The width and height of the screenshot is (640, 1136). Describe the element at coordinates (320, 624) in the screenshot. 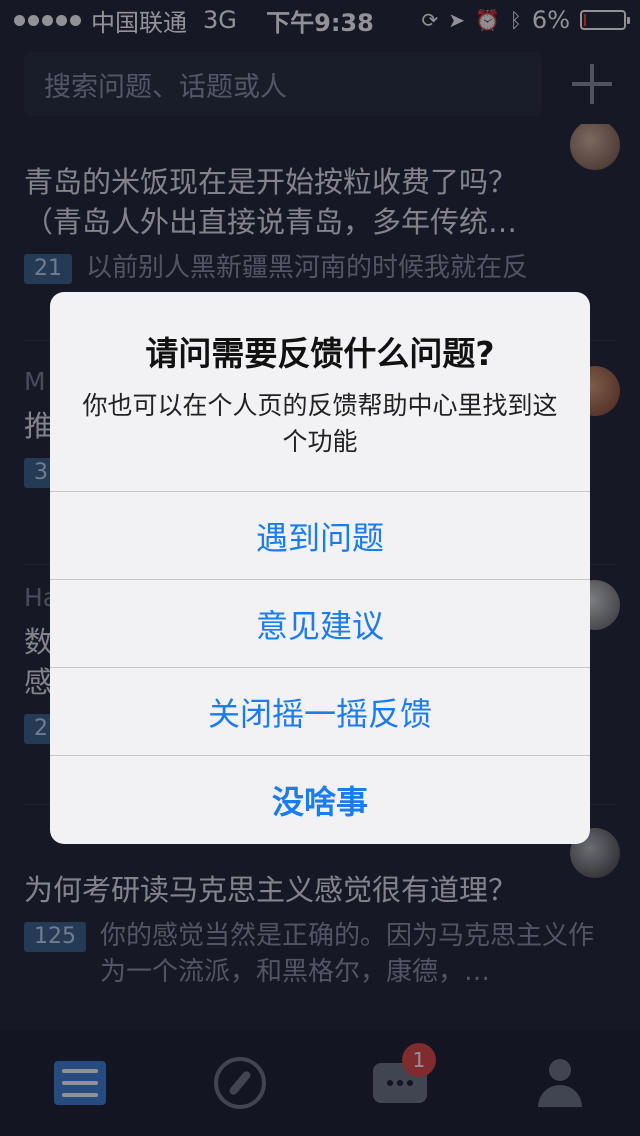

I see `suggestion-button: 意见建议` at that location.